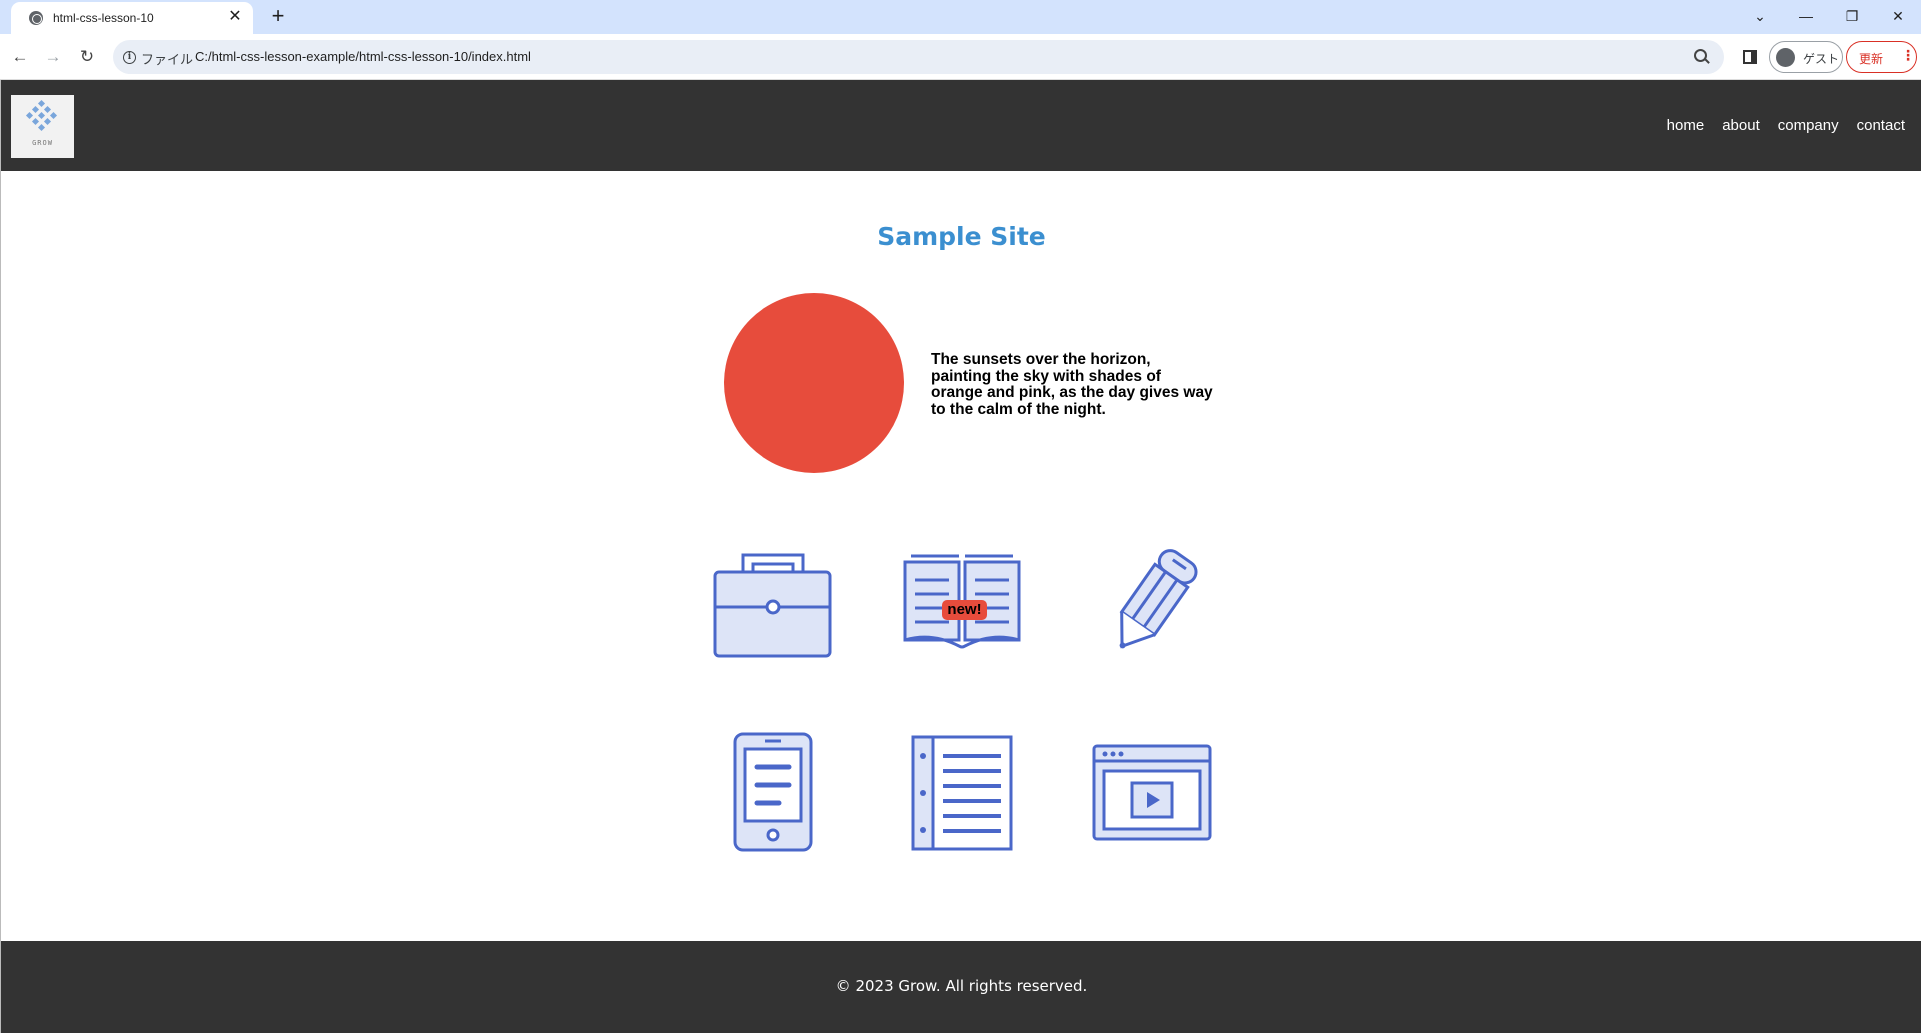 The image size is (1921, 1033). What do you see at coordinates (1702, 57) in the screenshot?
I see `zoom-icon` at bounding box center [1702, 57].